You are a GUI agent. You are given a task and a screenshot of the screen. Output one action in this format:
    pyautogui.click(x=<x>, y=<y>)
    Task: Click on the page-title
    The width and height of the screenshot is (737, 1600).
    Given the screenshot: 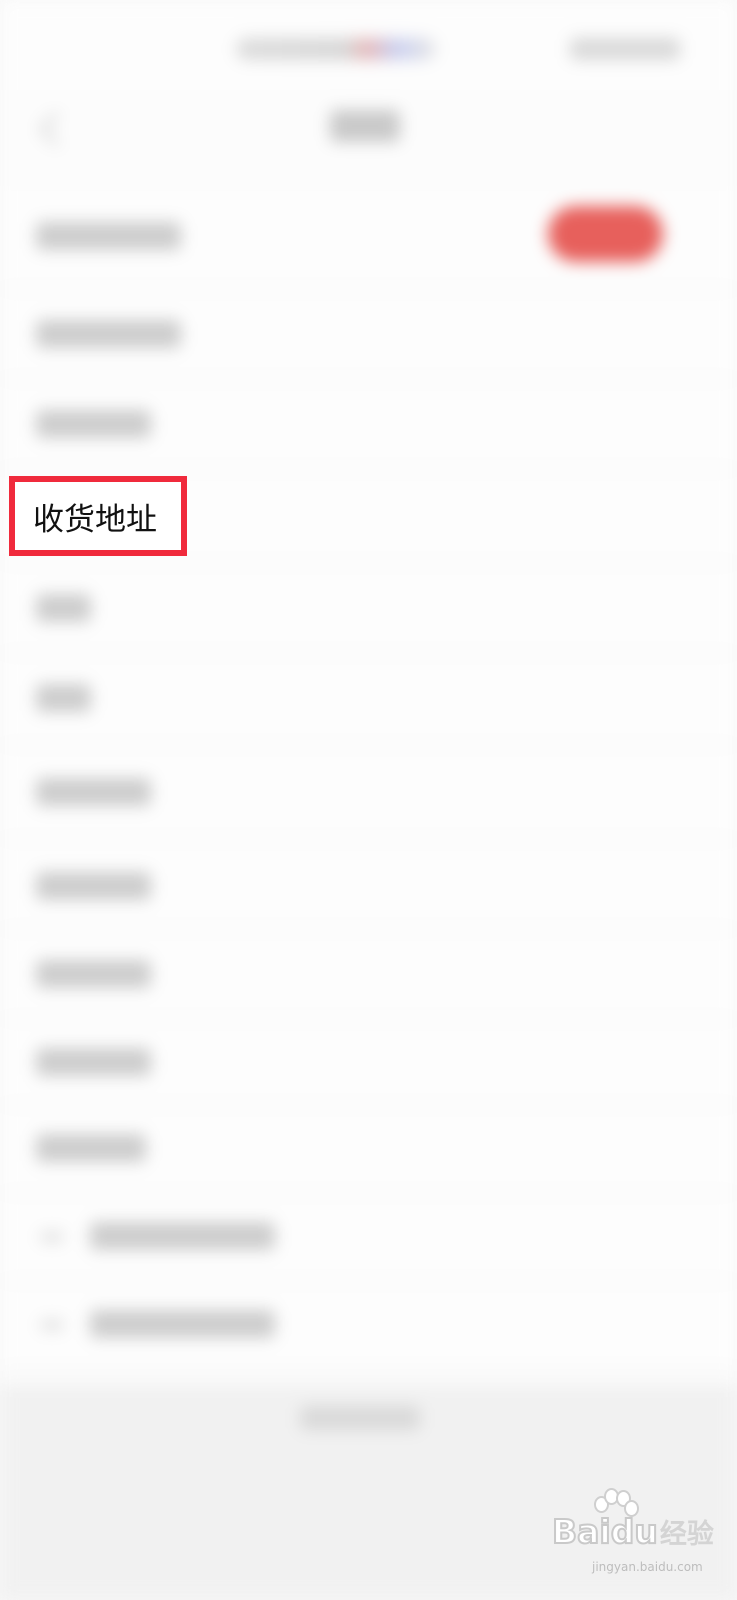 What is the action you would take?
    pyautogui.click(x=365, y=126)
    